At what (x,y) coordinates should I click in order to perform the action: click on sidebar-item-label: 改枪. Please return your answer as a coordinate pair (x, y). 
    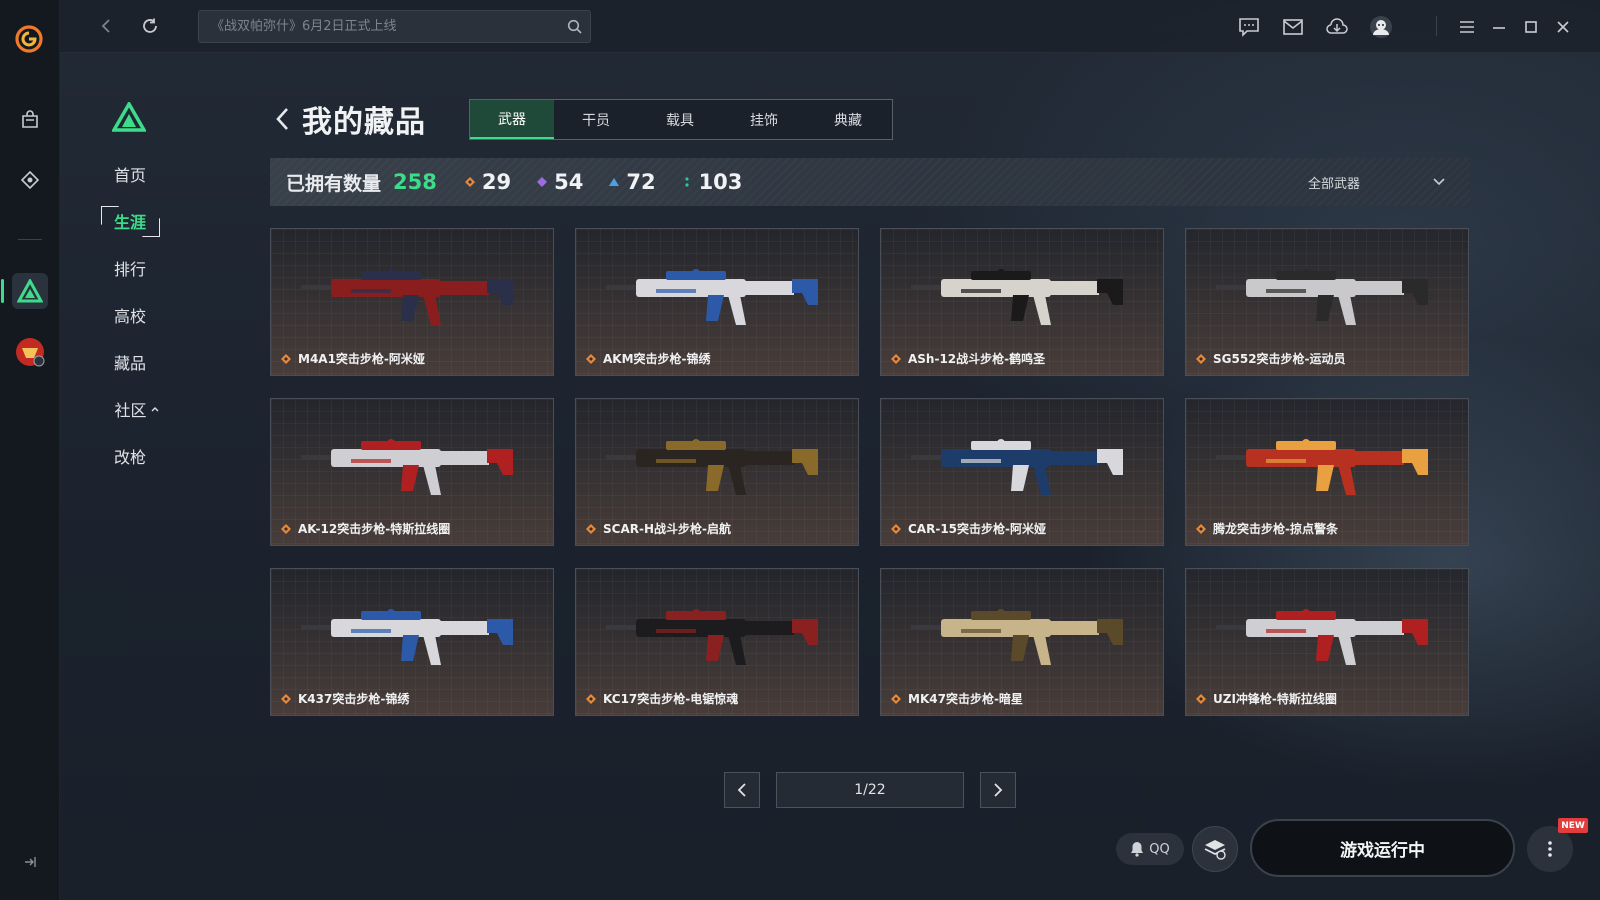
    Looking at the image, I should click on (129, 457).